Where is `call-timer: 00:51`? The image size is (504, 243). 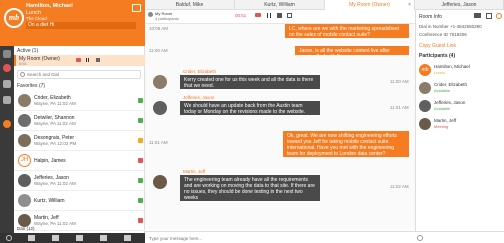 call-timer: 00:51 is located at coordinates (241, 15).